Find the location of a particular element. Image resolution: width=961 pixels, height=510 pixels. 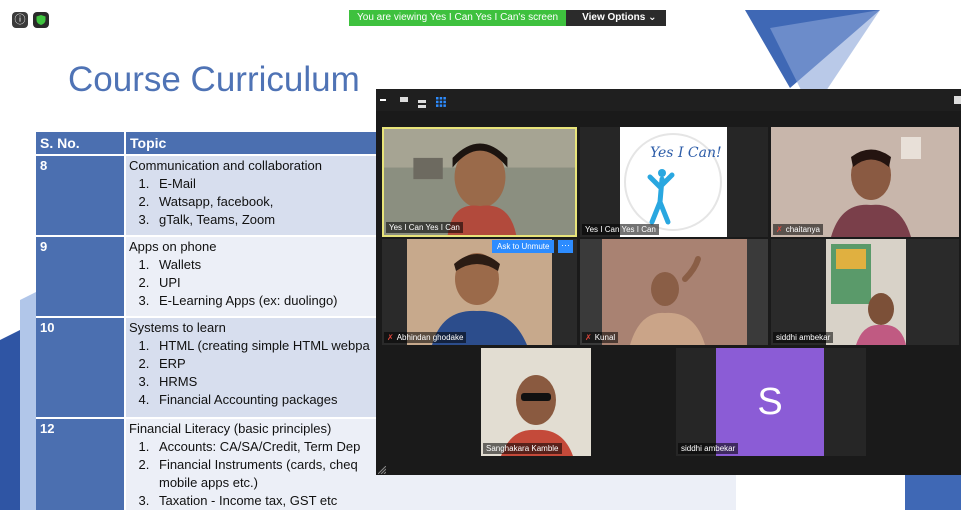

row-number: 10 is located at coordinates (80, 367).